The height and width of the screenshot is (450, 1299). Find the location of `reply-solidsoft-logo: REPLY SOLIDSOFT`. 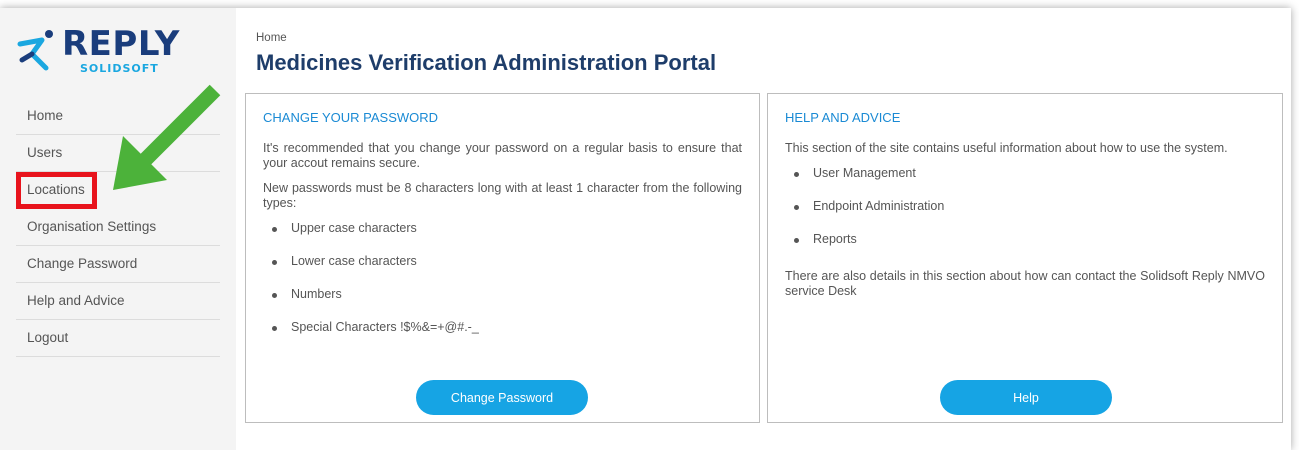

reply-solidsoft-logo: REPLY SOLIDSOFT is located at coordinates (97, 51).